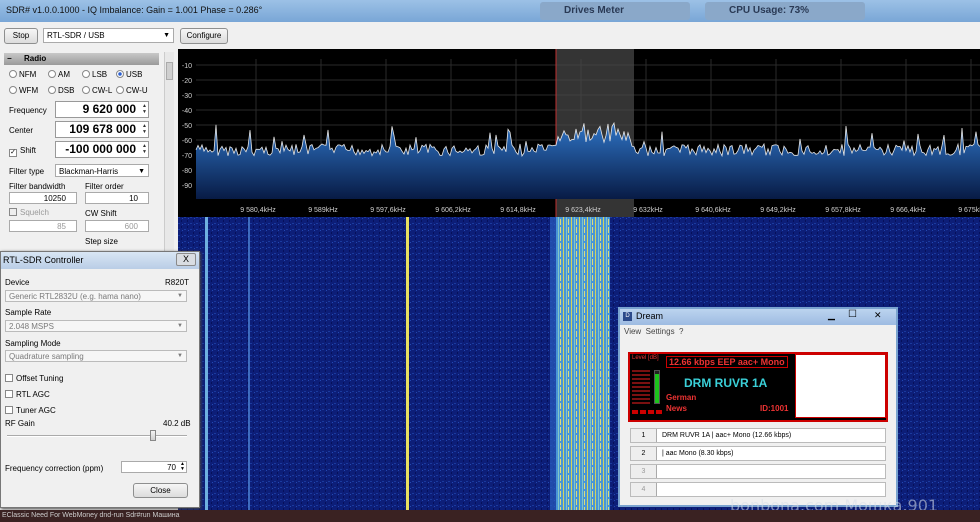 The height and width of the screenshot is (522, 980). I want to click on filter-type-select: Blackman-Harris ▼, so click(102, 170).